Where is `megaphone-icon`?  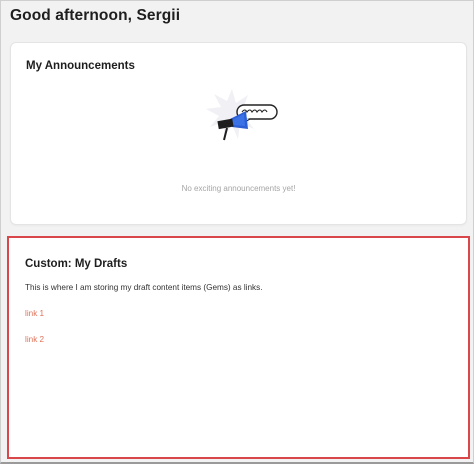 megaphone-icon is located at coordinates (242, 115).